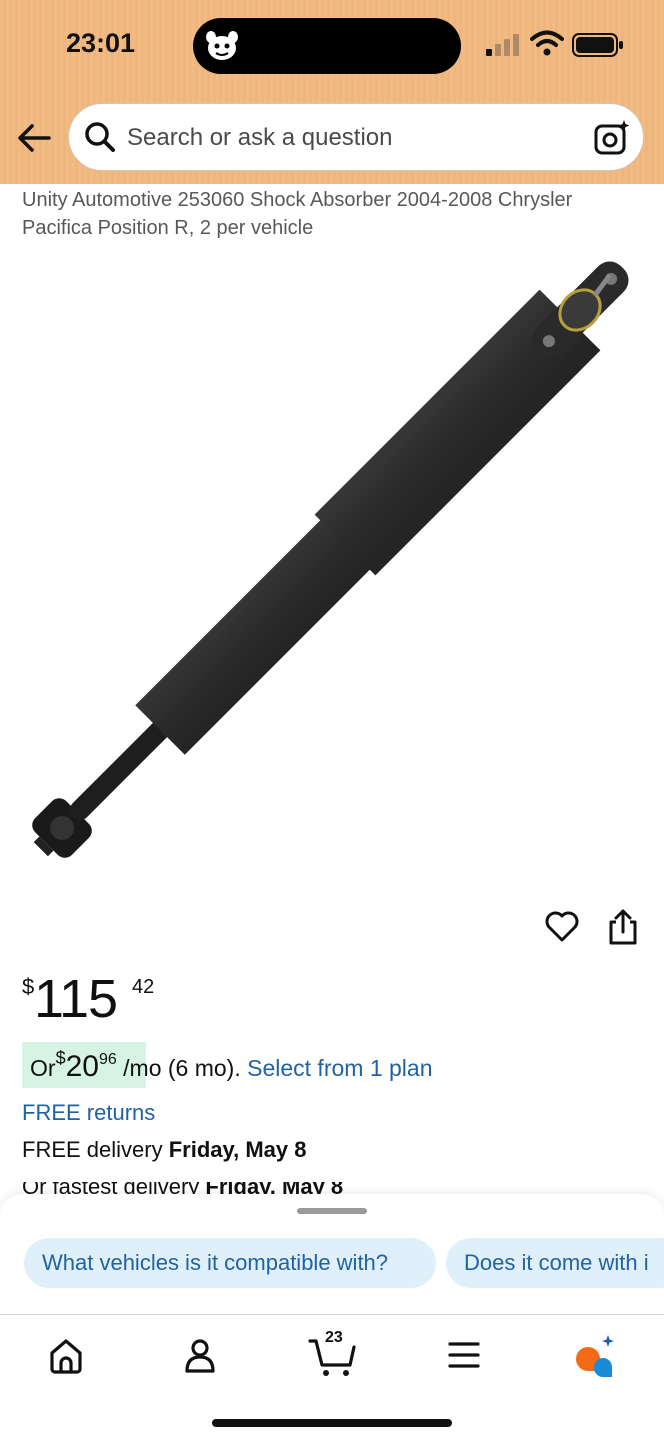 The width and height of the screenshot is (664, 1440). I want to click on installment-offer: Or $2096 /mo (6 mo). Select from 1 plan, so click(231, 1066).